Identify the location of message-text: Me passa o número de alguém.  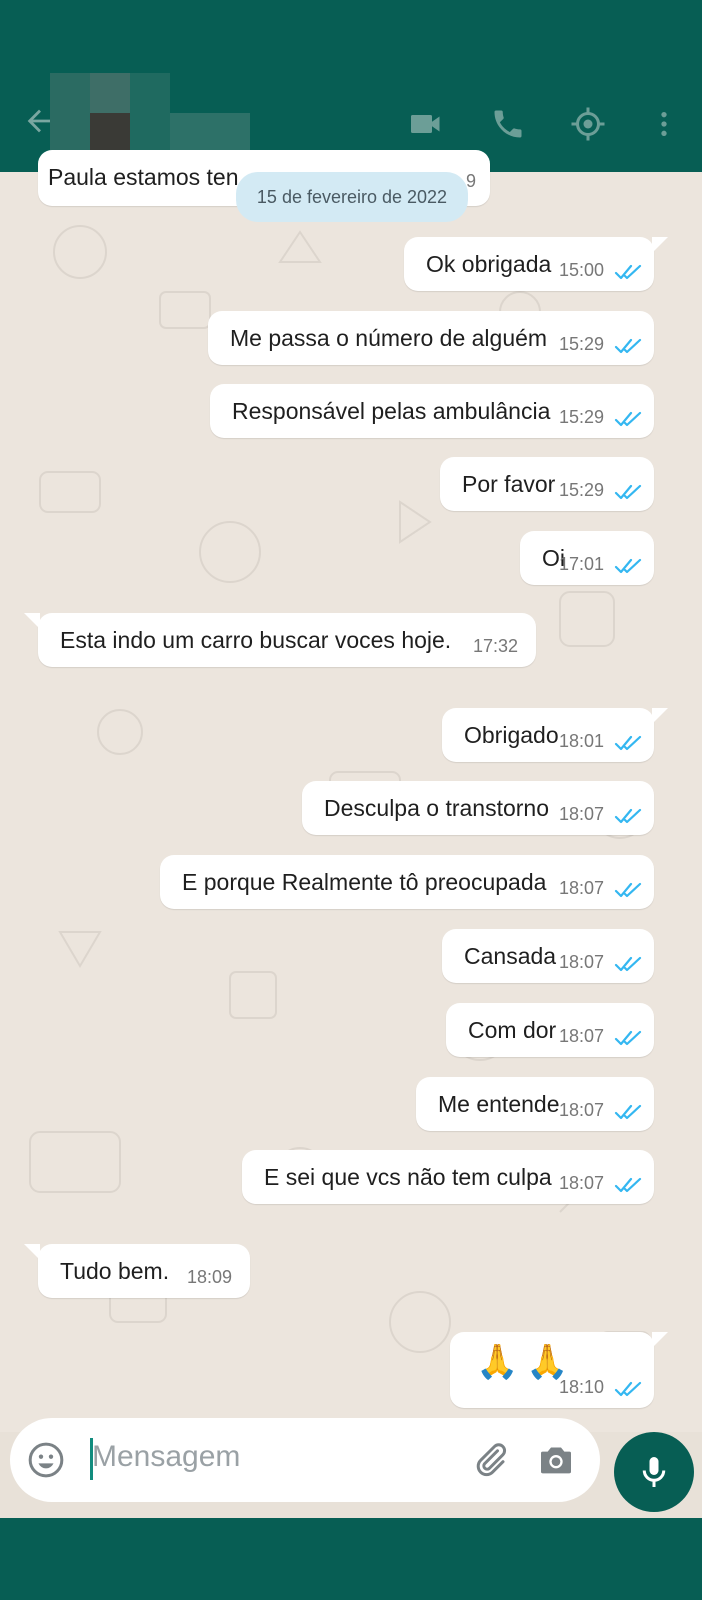
(389, 338).